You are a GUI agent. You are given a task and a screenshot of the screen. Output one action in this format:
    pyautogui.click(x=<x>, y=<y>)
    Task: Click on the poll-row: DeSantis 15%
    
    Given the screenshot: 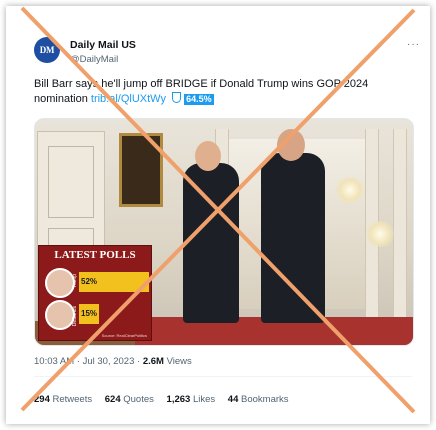 What is the action you would take?
    pyautogui.click(x=97, y=315)
    